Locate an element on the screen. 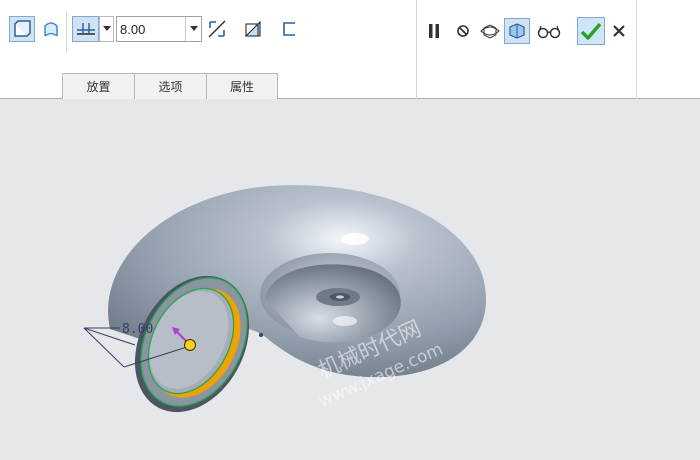  thin-feature-button is located at coordinates (289, 29).